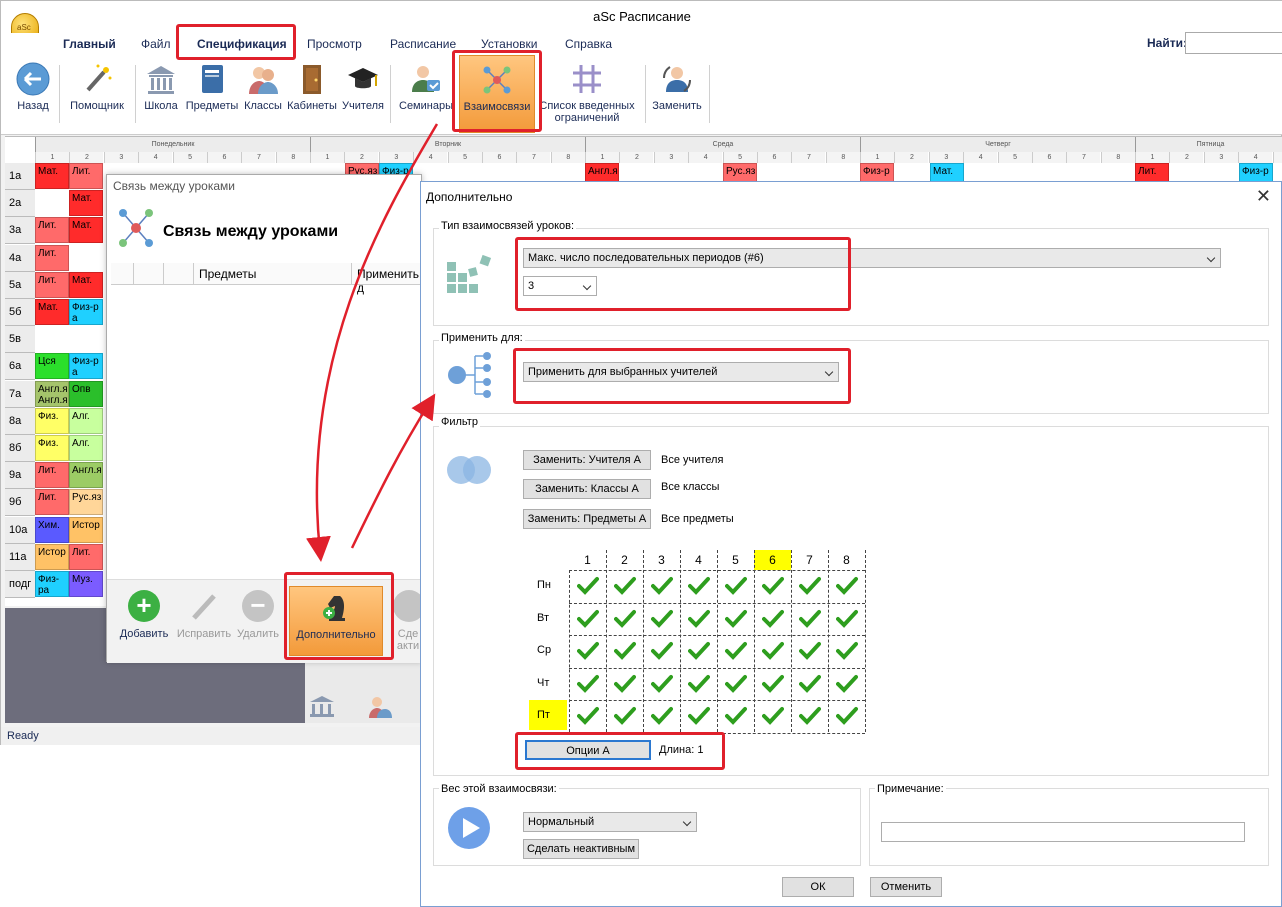  Describe the element at coordinates (372, 342) in the screenshot. I see `annotation-arrows` at that location.